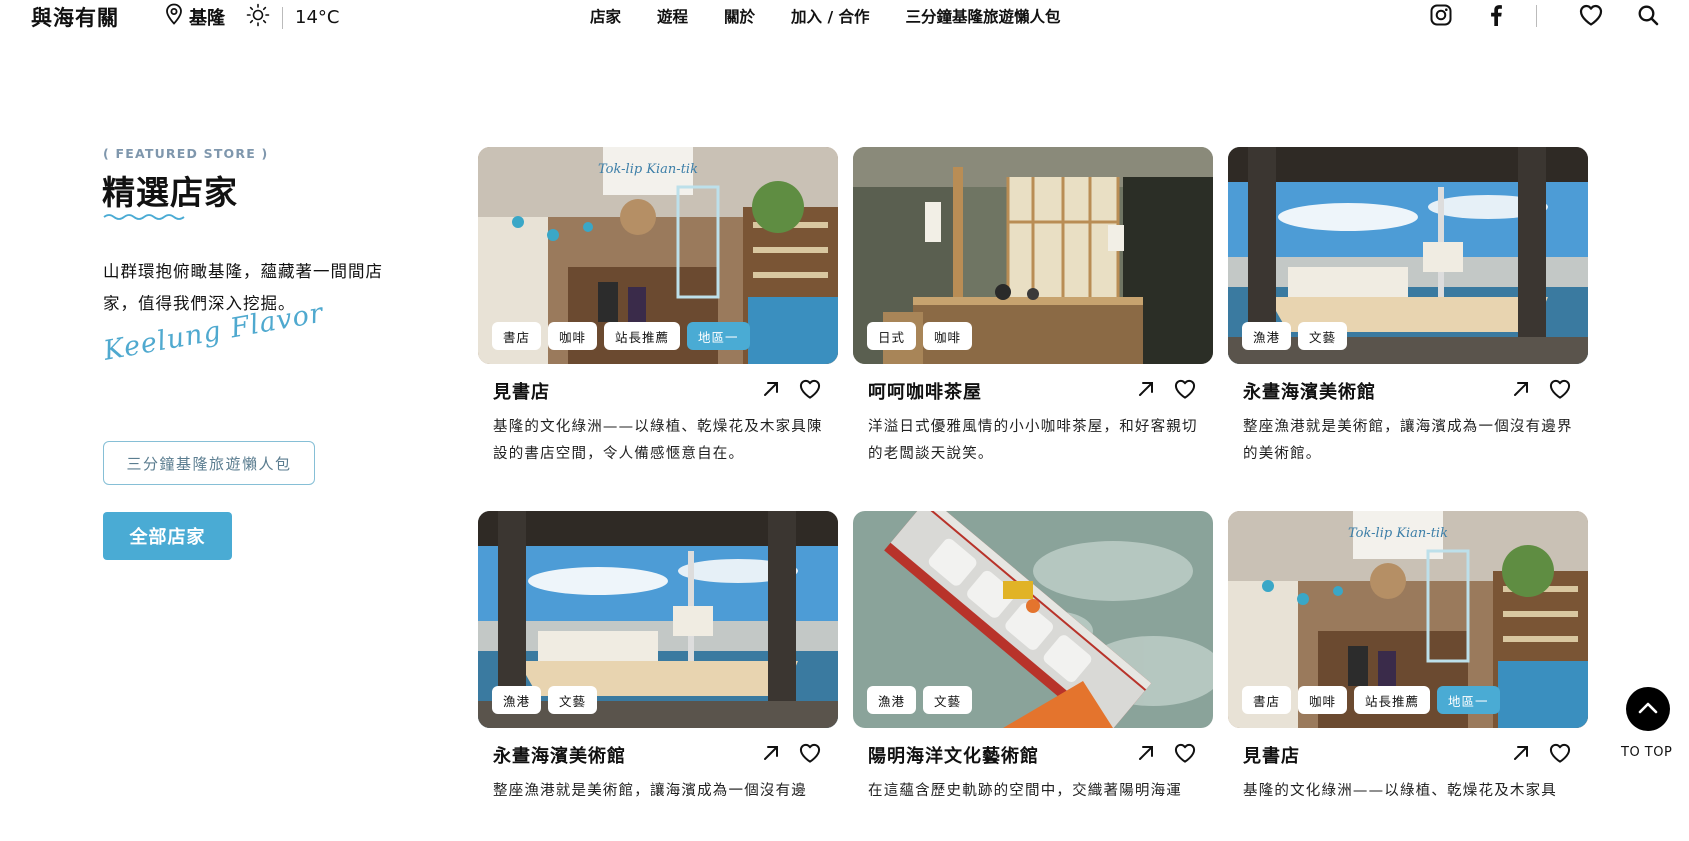 The height and width of the screenshot is (841, 1689). I want to click on back-to-top-label: TO TOP, so click(1646, 752).